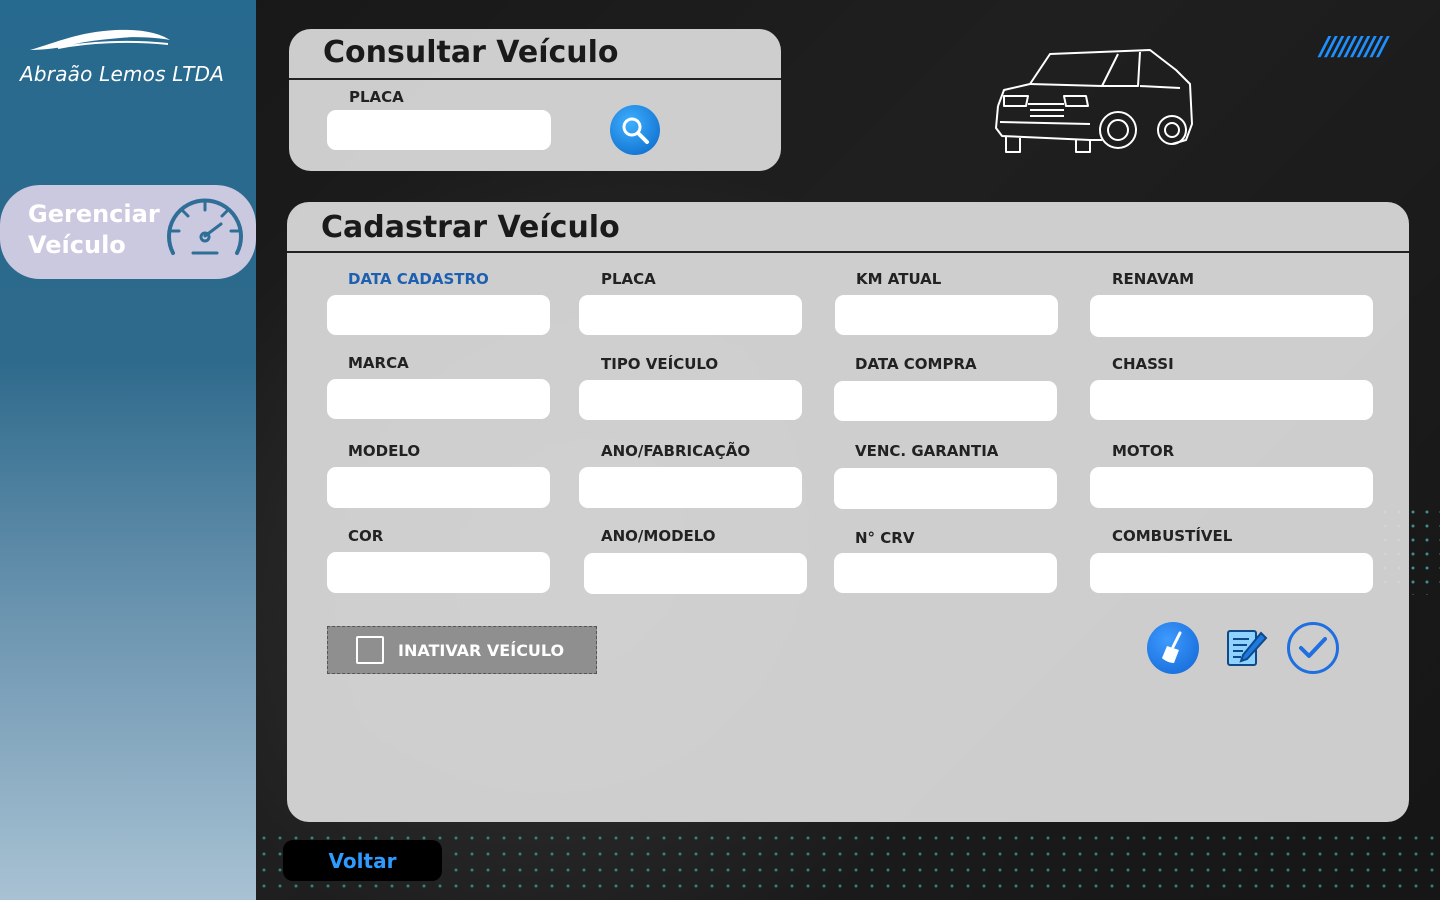 The width and height of the screenshot is (1440, 900). I want to click on marca-input, so click(438, 399).